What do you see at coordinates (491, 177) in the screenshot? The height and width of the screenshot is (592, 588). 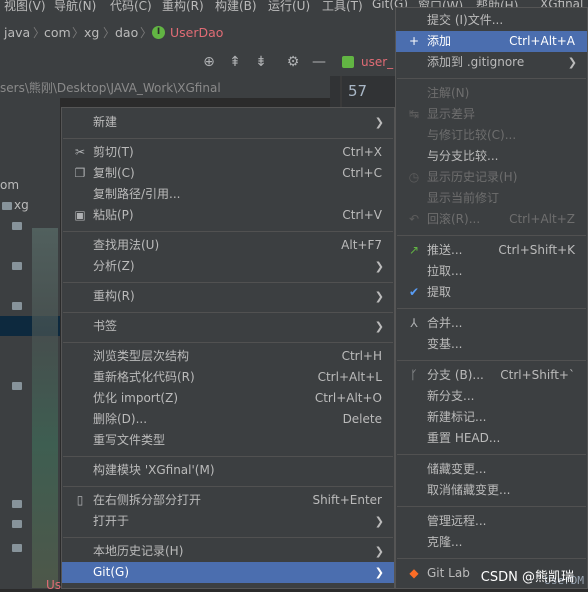 I see `git-menu-item-8: ◷ 显示历史记录(H)` at bounding box center [491, 177].